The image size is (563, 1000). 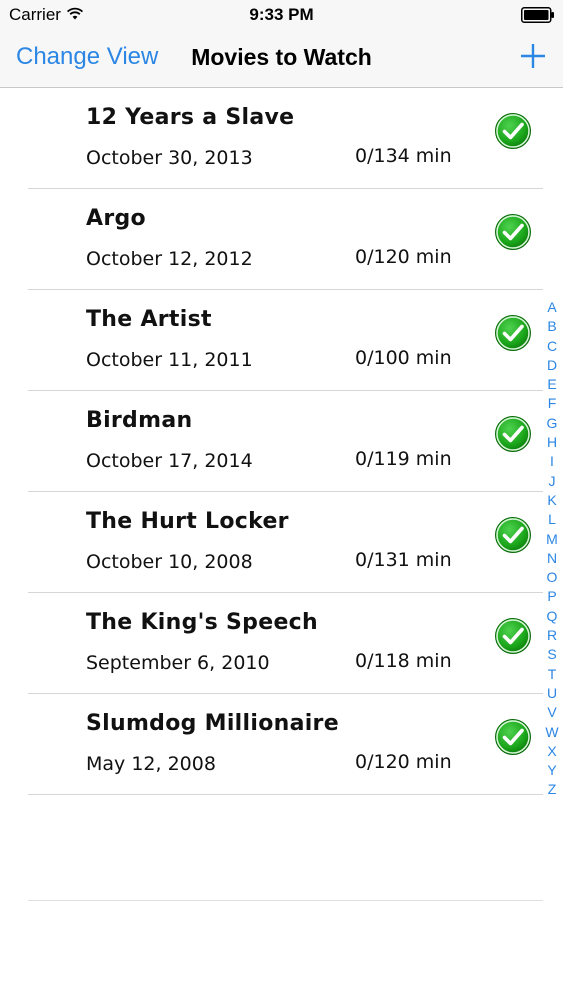 I want to click on movie-release-date: October 17, 2014, so click(x=169, y=461).